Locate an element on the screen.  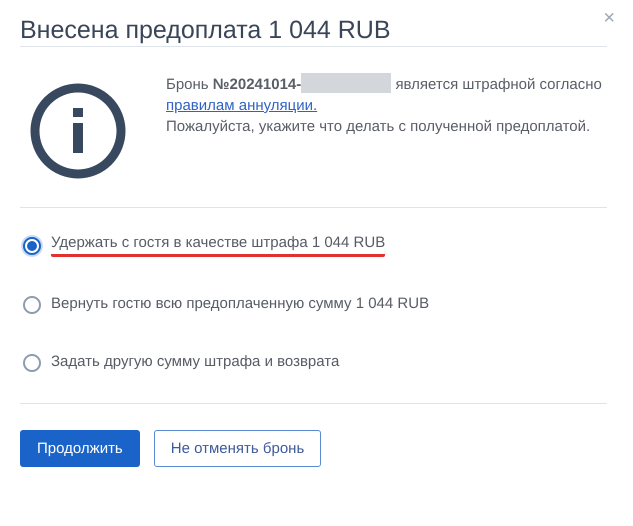
cancellation-rules-link: правилам аннуляции. is located at coordinates (242, 105).